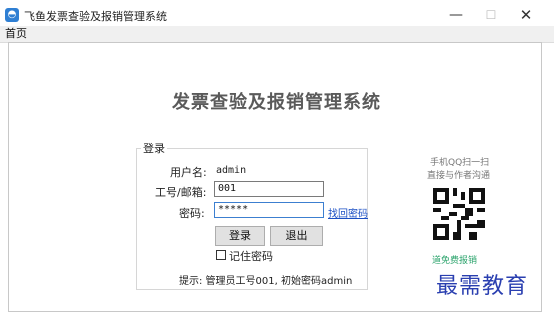 The width and height of the screenshot is (554, 317). I want to click on minimize-button: —, so click(456, 15).